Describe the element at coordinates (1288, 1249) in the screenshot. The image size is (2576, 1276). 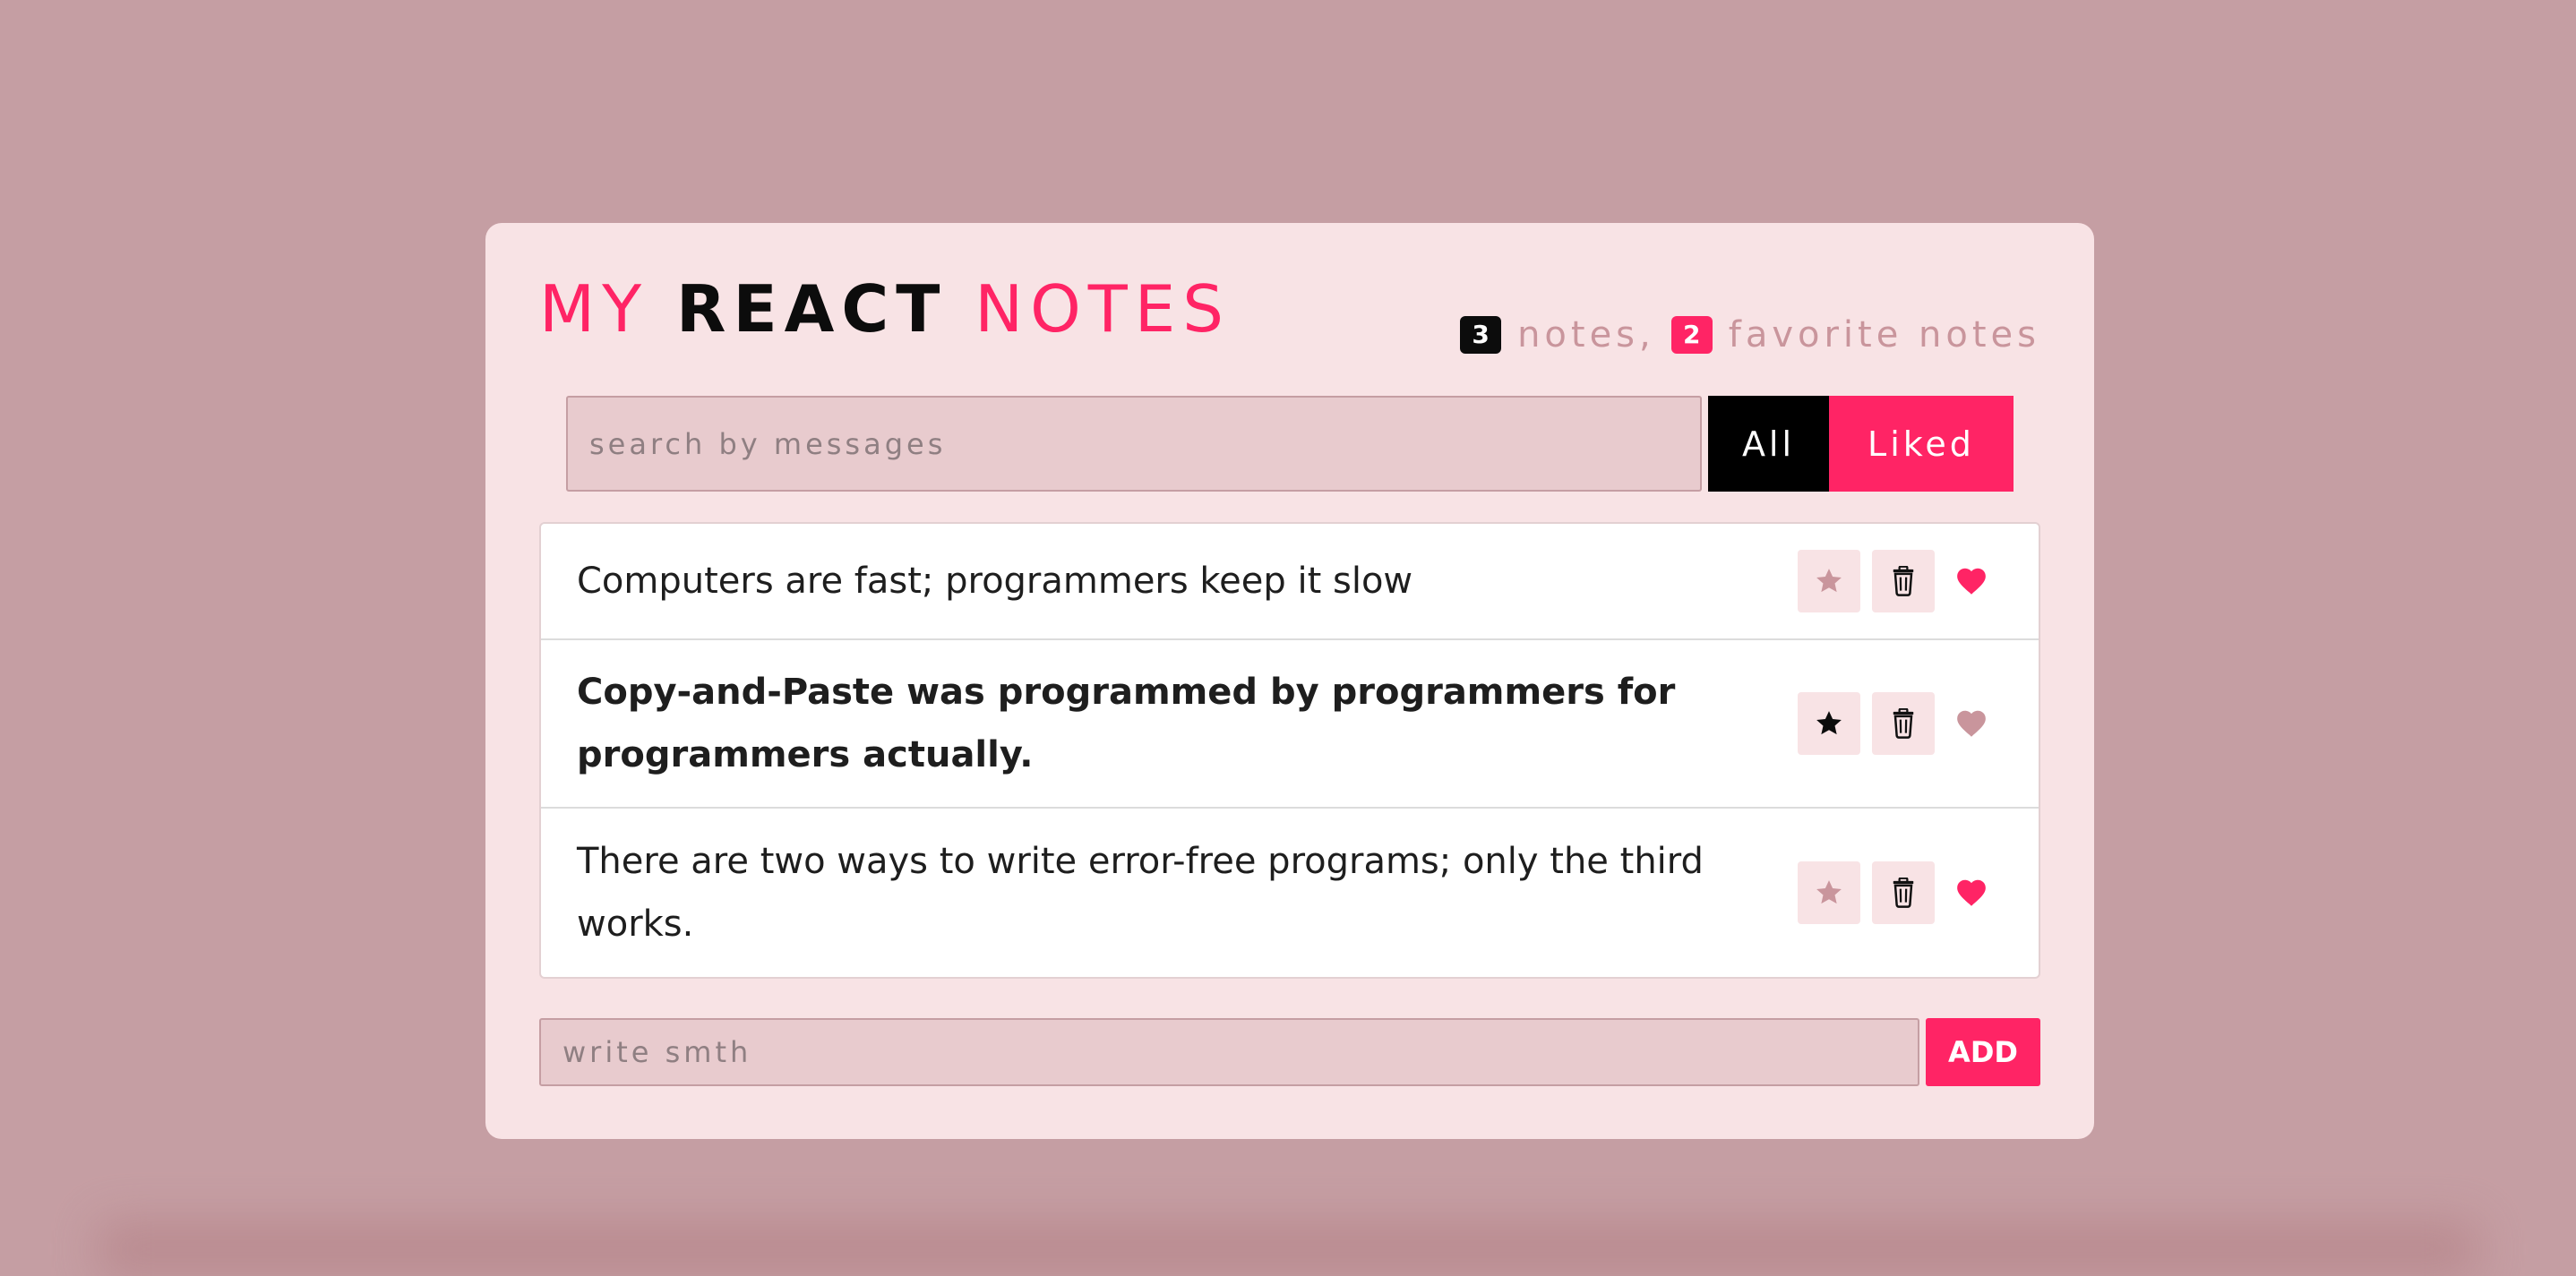
I see `background-shadow` at that location.